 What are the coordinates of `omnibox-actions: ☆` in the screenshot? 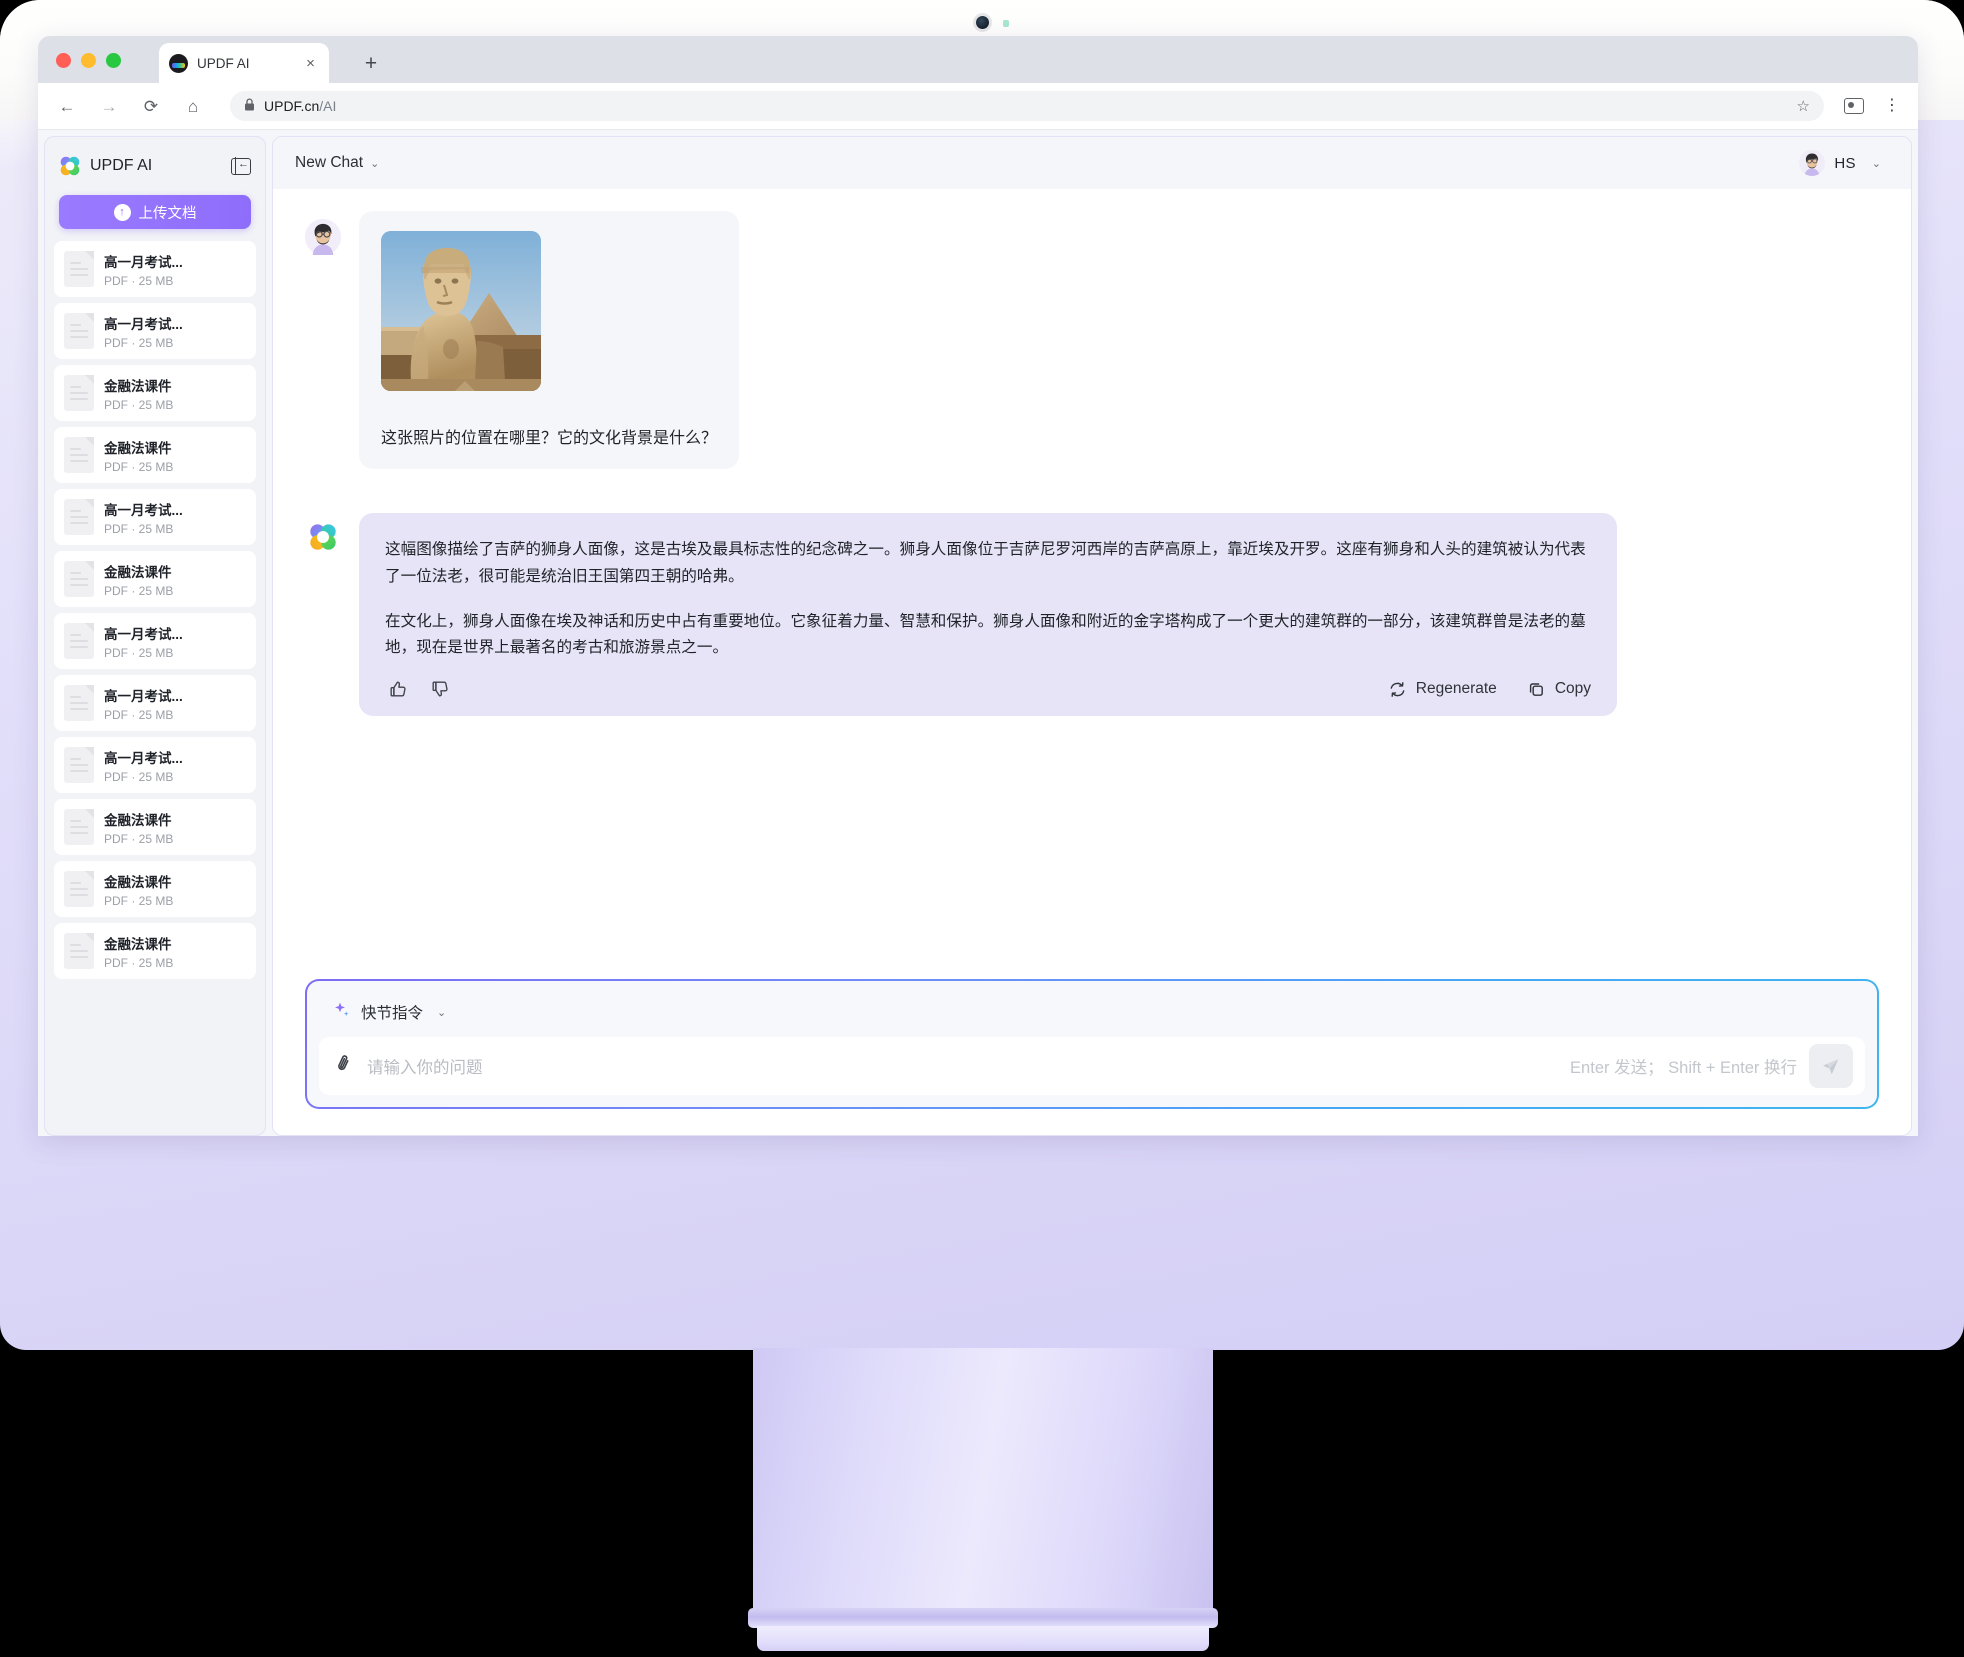 It's located at (1803, 106).